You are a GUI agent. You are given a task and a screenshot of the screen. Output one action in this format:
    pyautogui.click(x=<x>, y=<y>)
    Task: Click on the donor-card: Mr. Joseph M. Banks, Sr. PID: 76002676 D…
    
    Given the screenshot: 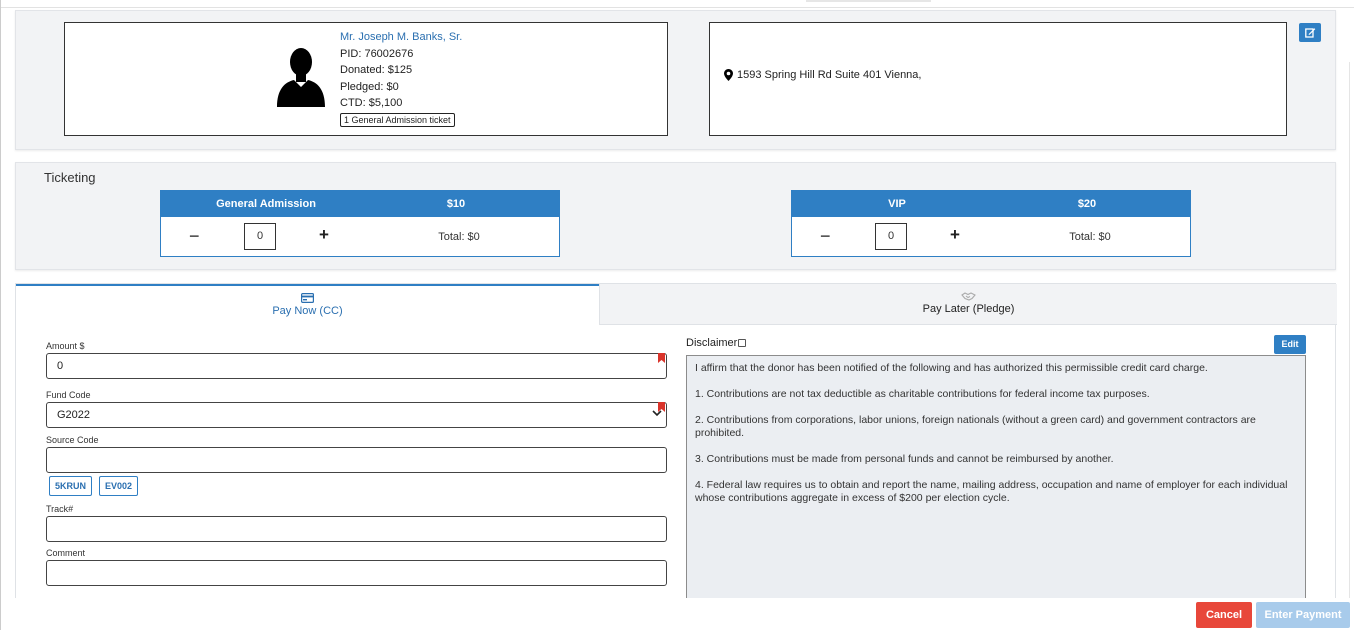 What is the action you would take?
    pyautogui.click(x=366, y=79)
    